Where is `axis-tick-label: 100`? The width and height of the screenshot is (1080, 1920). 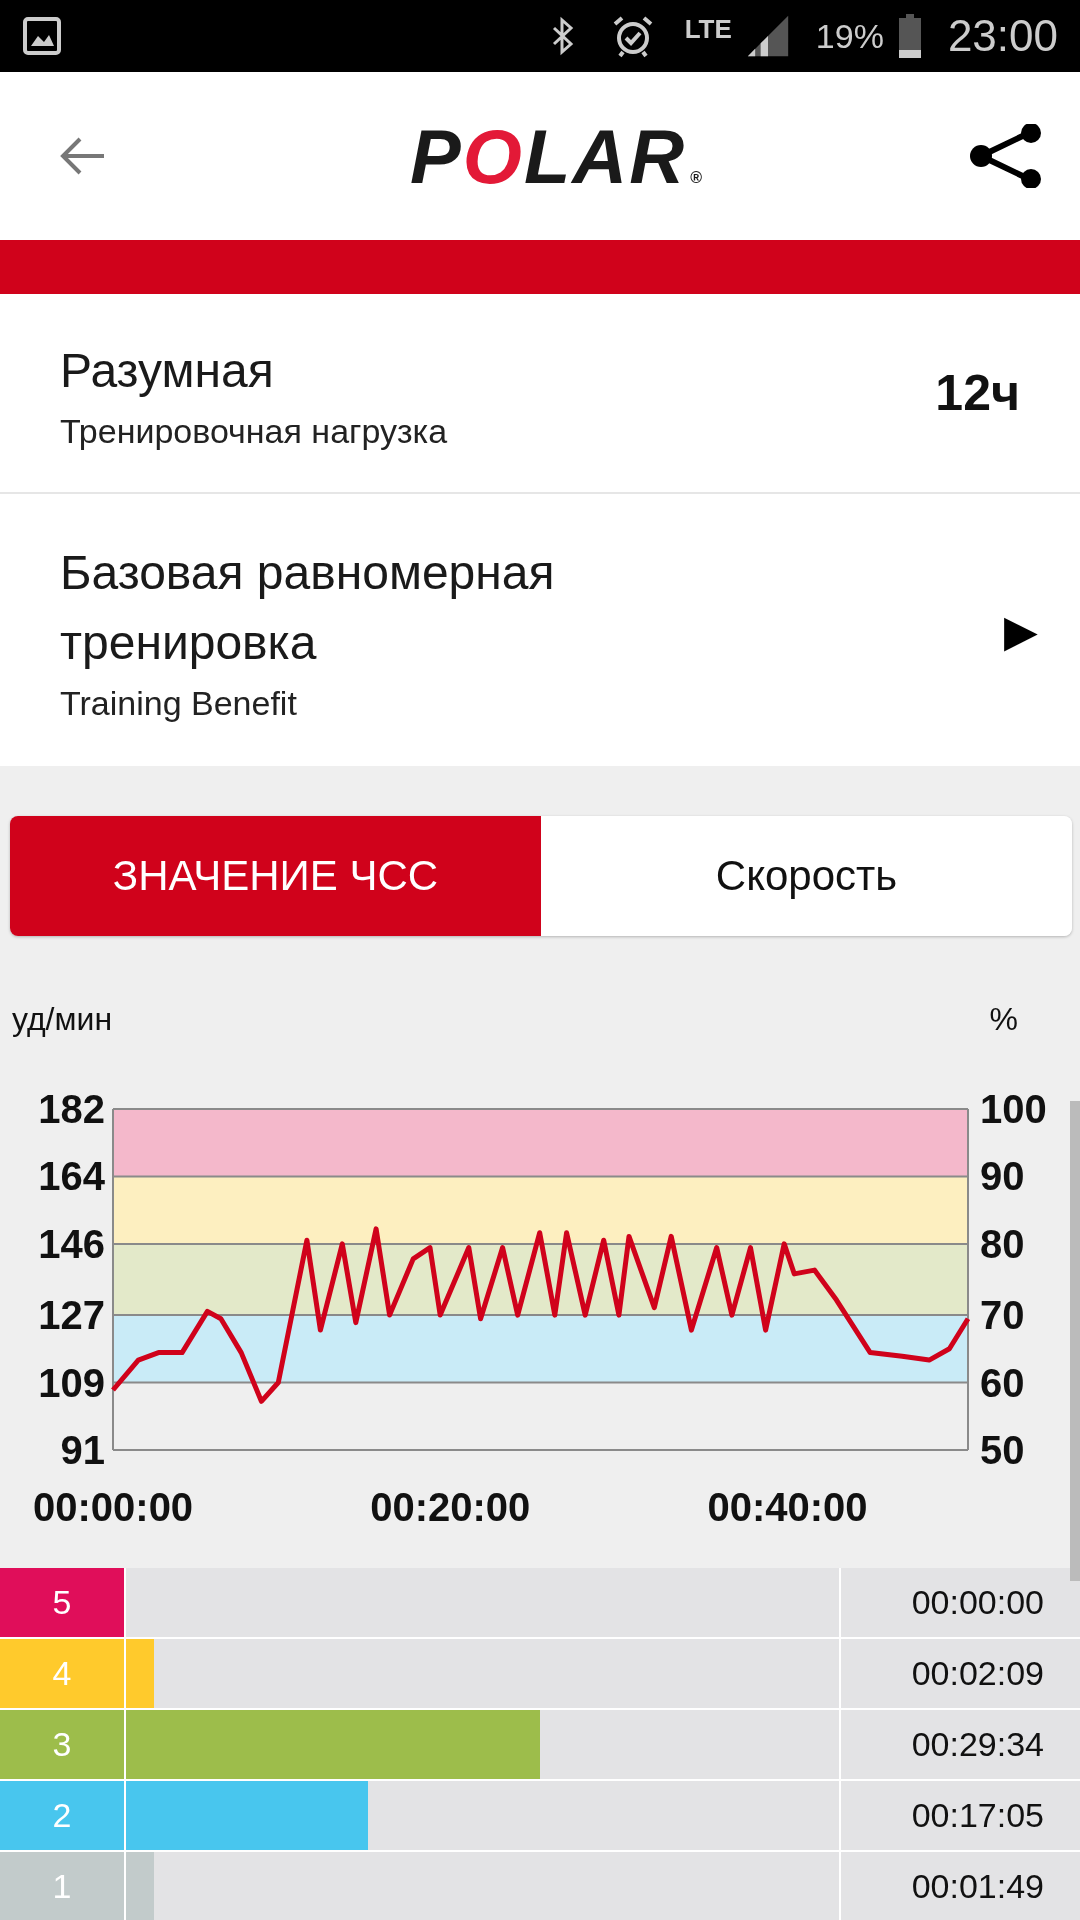
axis-tick-label: 100 is located at coordinates (1013, 1109).